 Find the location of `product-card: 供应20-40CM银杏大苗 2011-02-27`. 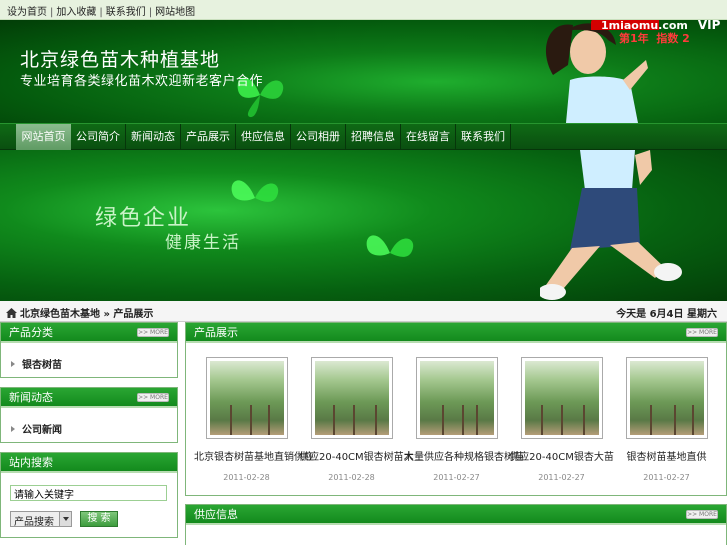

product-card: 供应20-40CM银杏大苗 2011-02-27 is located at coordinates (561, 419).